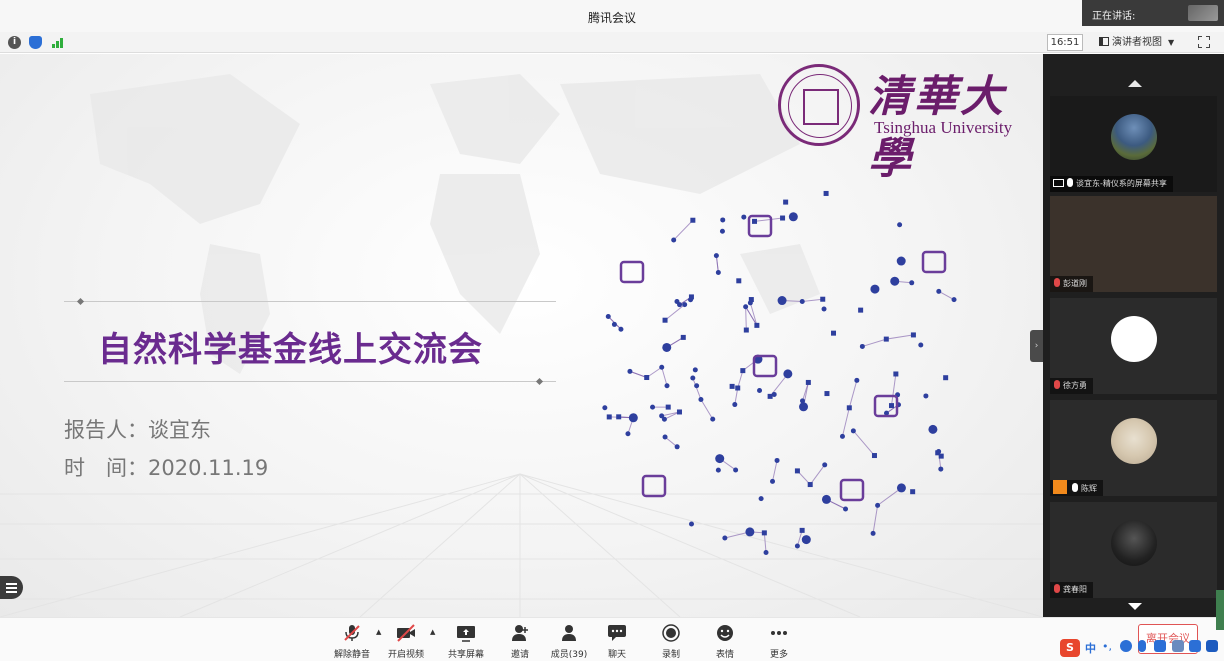  I want to click on record-button: 录制, so click(671, 641).